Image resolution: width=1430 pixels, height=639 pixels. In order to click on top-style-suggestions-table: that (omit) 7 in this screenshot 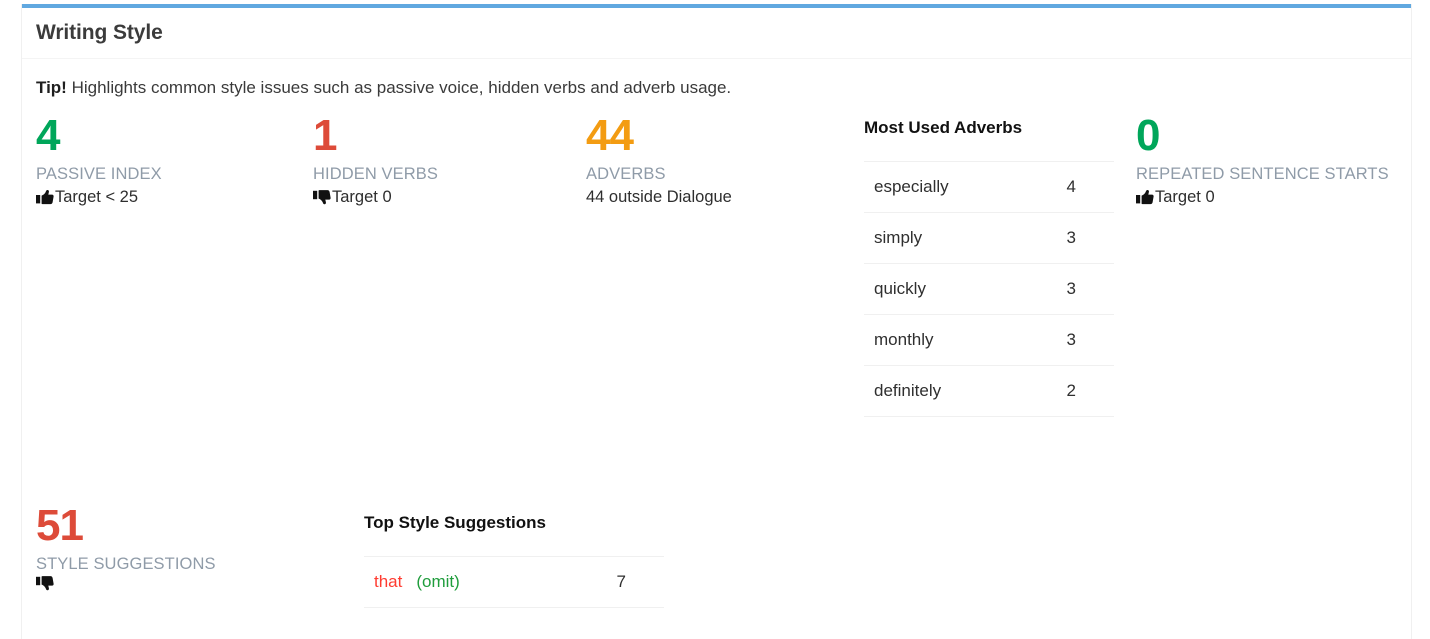, I will do `click(514, 582)`.